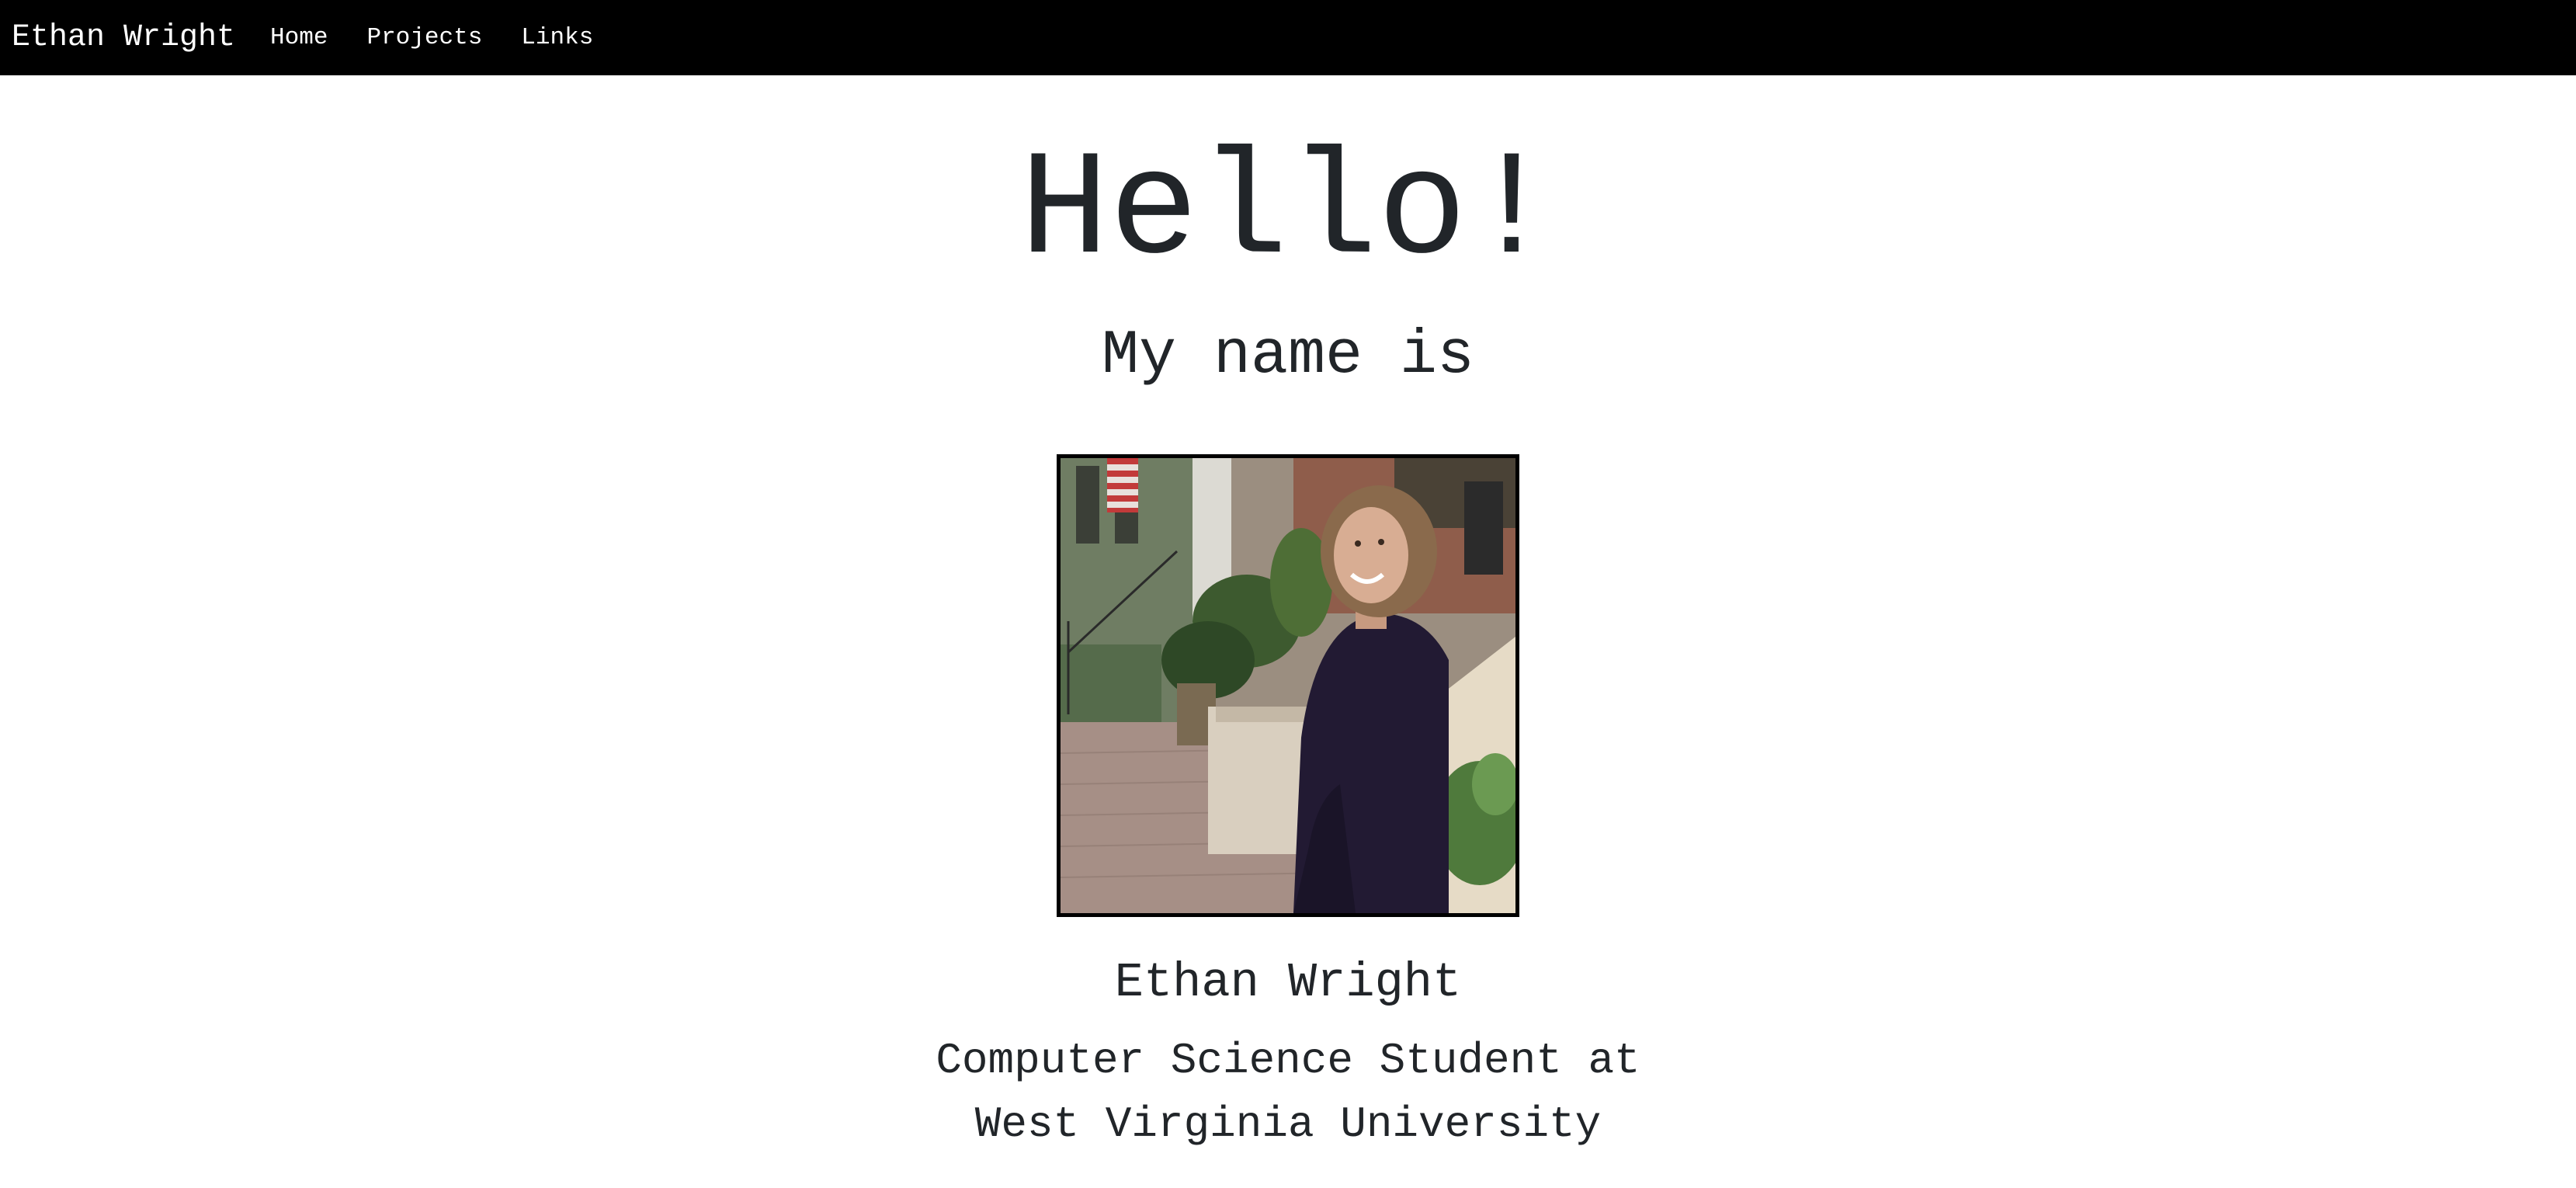 This screenshot has height=1188, width=2576. What do you see at coordinates (1288, 1124) in the screenshot?
I see `subtitle-line-2: West Virginia University` at bounding box center [1288, 1124].